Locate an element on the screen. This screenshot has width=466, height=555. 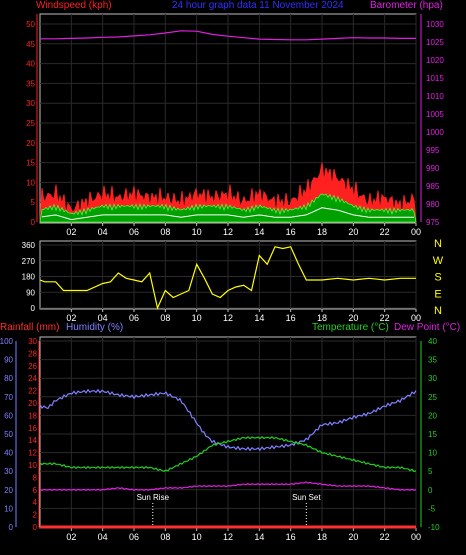
y-tick-label-barometer: 995 is located at coordinates (433, 150).